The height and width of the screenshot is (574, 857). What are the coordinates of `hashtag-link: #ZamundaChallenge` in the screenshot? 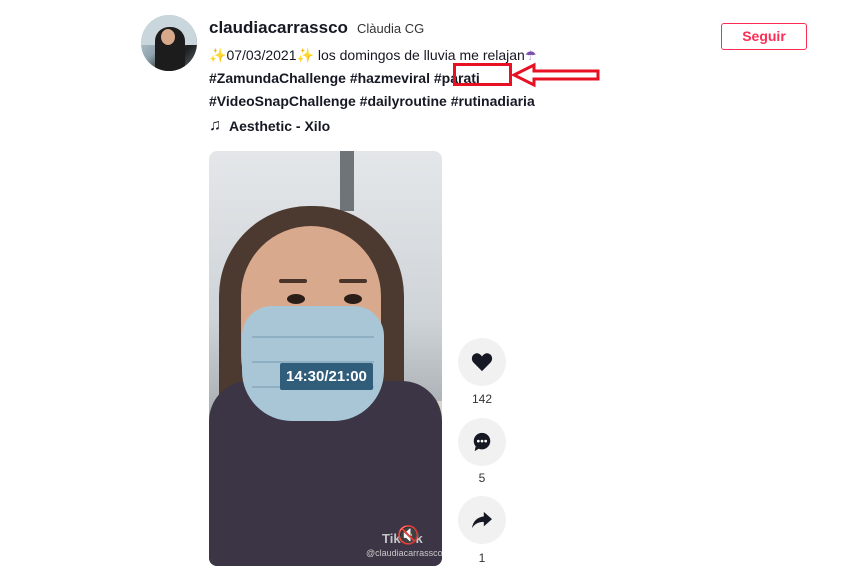 It's located at (277, 78).